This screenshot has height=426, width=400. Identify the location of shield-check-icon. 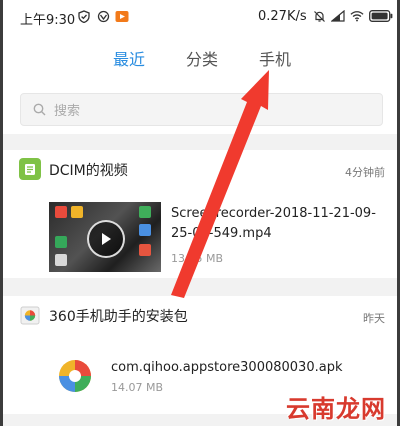
(84, 16).